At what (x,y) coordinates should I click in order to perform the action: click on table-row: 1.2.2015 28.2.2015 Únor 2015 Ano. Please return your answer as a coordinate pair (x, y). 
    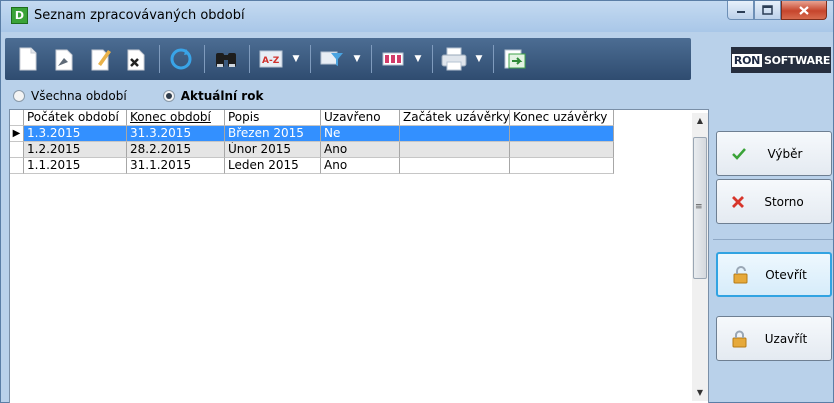
    Looking at the image, I should click on (312, 150).